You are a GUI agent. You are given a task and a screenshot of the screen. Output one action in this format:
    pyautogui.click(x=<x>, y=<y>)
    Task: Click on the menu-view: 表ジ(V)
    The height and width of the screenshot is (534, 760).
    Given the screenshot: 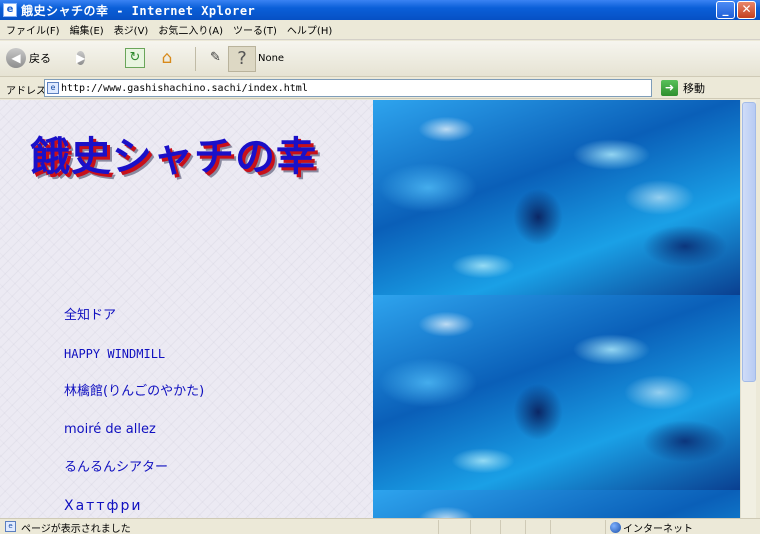 What is the action you would take?
    pyautogui.click(x=131, y=29)
    